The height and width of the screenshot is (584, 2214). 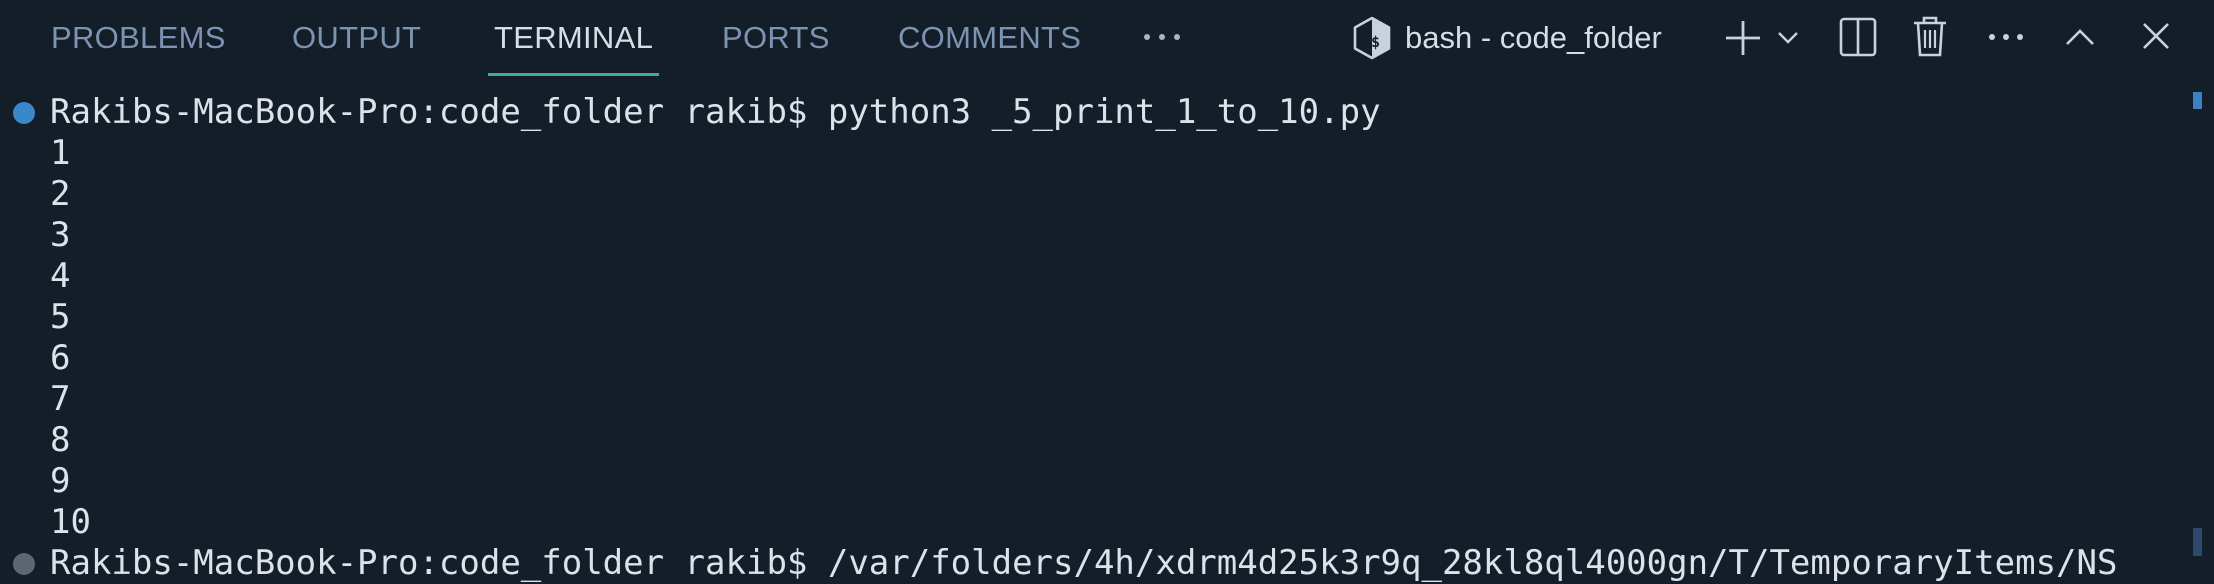 I want to click on output-line: 8, so click(x=60, y=440).